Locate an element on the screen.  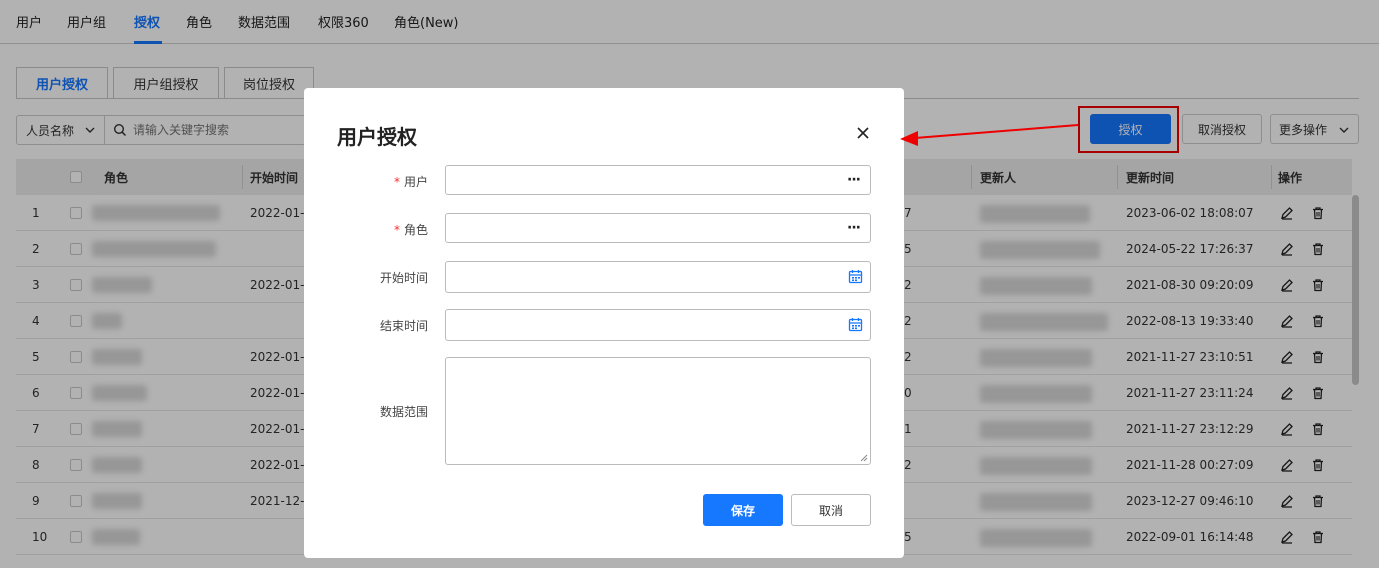
save-button: 保存 is located at coordinates (743, 510).